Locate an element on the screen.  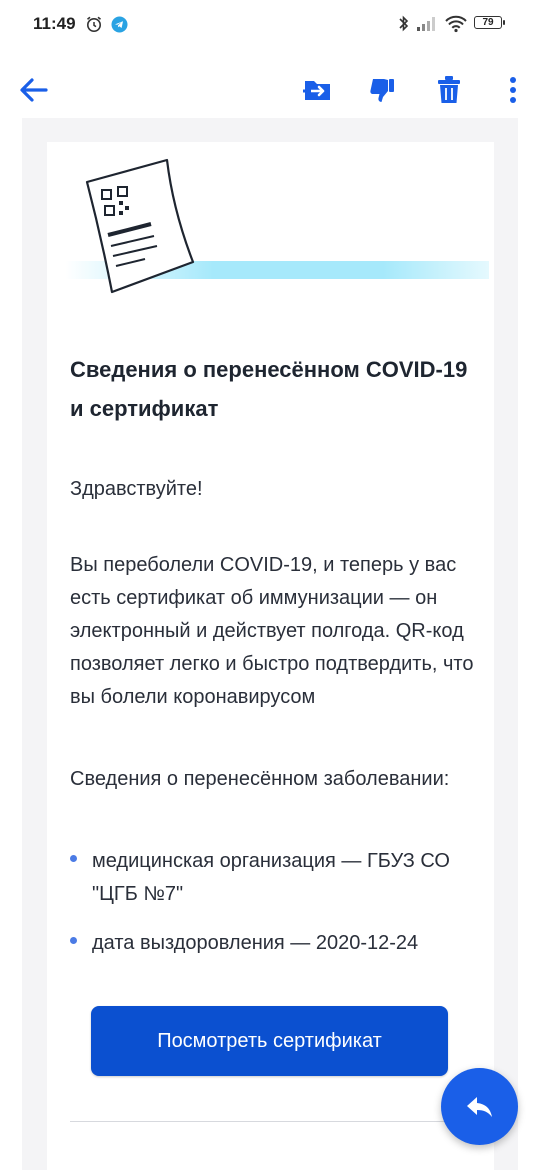
mail-toolbar is located at coordinates (270, 90).